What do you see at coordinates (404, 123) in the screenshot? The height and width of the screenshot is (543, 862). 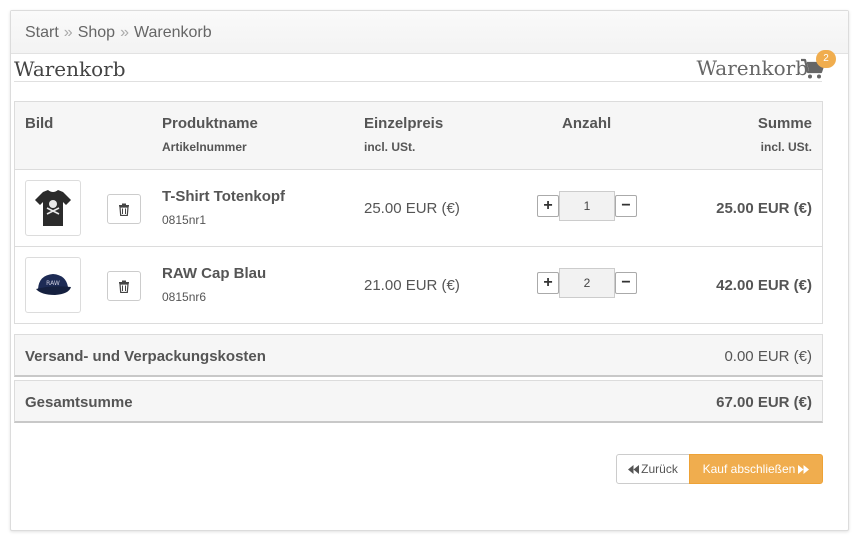 I see `header-unit-price-label: Einzelpreis` at bounding box center [404, 123].